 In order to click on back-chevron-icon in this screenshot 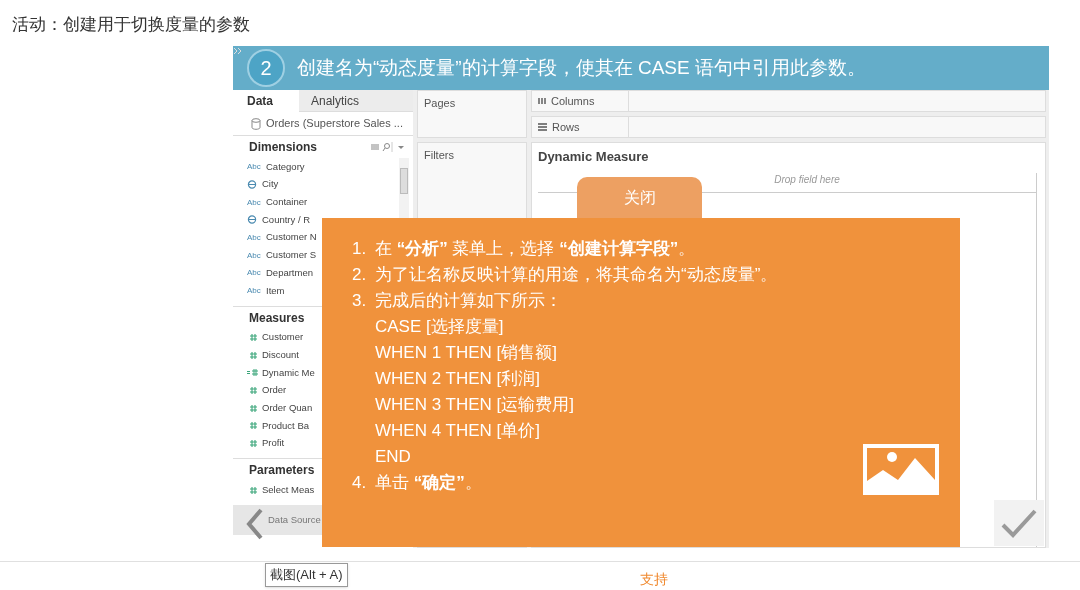, I will do `click(255, 524)`.